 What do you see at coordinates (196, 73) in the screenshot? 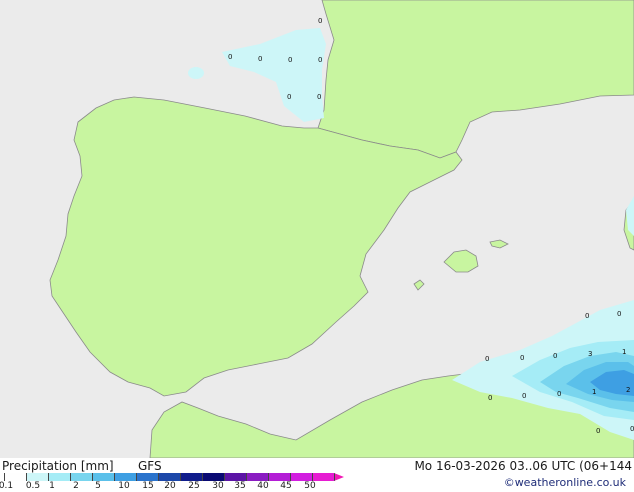
I see `precip-biscay-small` at bounding box center [196, 73].